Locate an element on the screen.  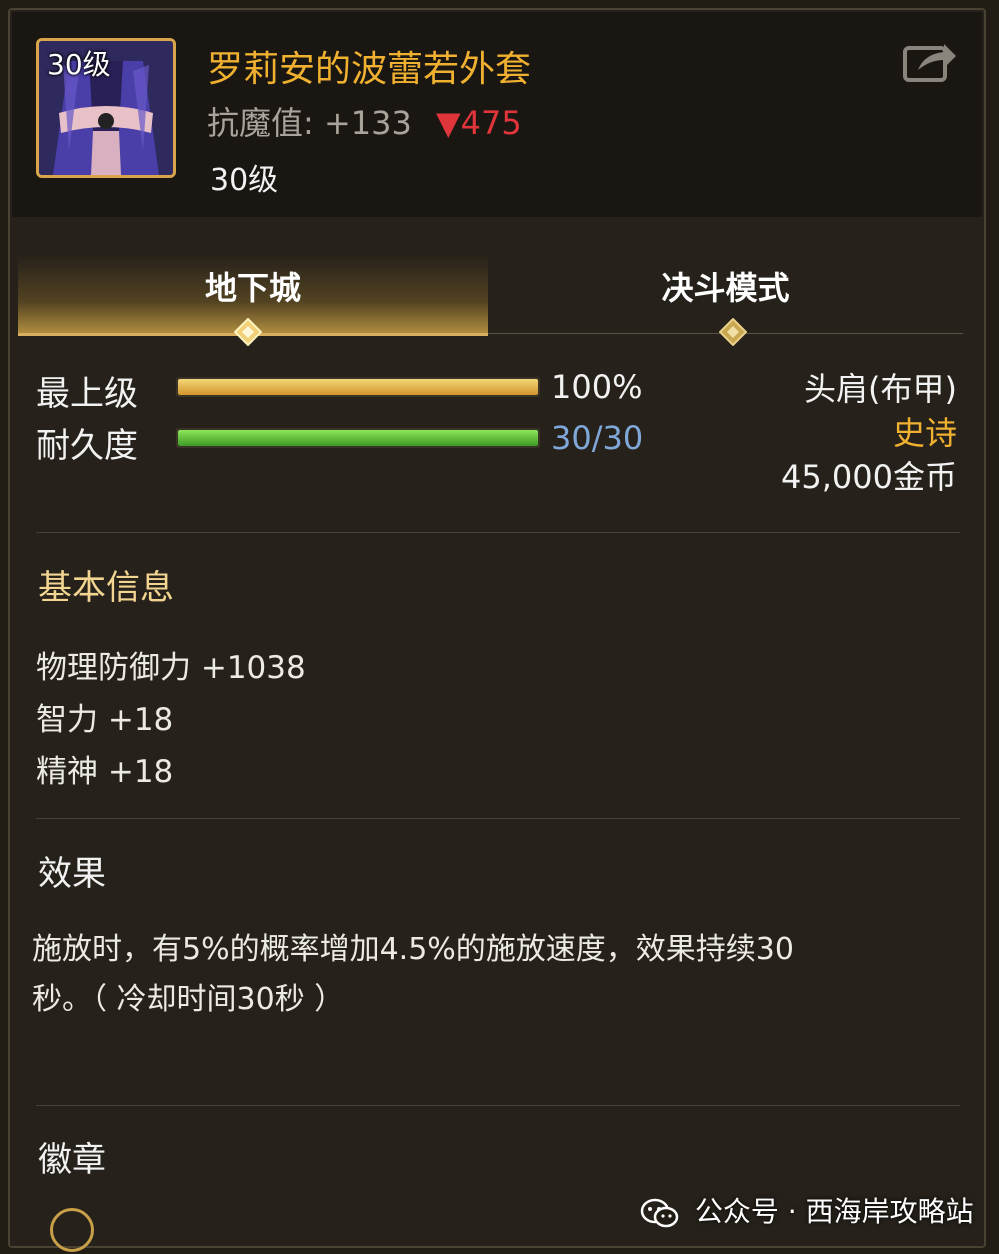
grade-bar is located at coordinates (358, 387).